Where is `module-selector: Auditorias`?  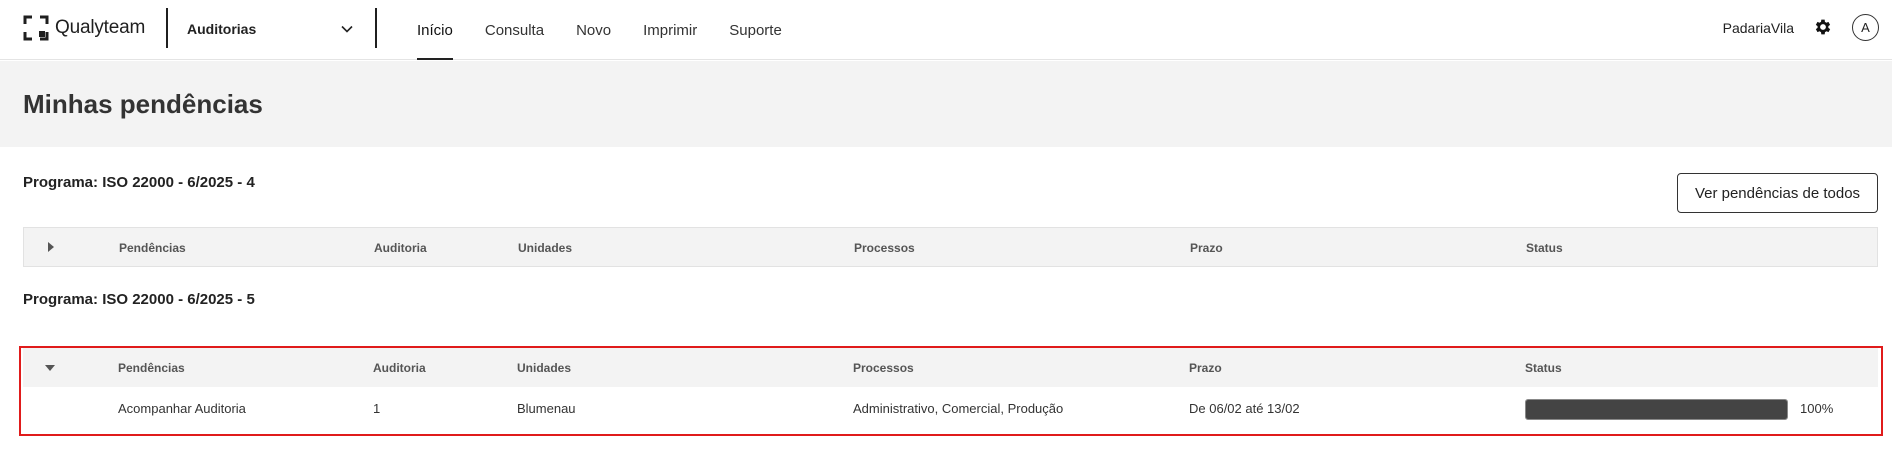 module-selector: Auditorias is located at coordinates (272, 29).